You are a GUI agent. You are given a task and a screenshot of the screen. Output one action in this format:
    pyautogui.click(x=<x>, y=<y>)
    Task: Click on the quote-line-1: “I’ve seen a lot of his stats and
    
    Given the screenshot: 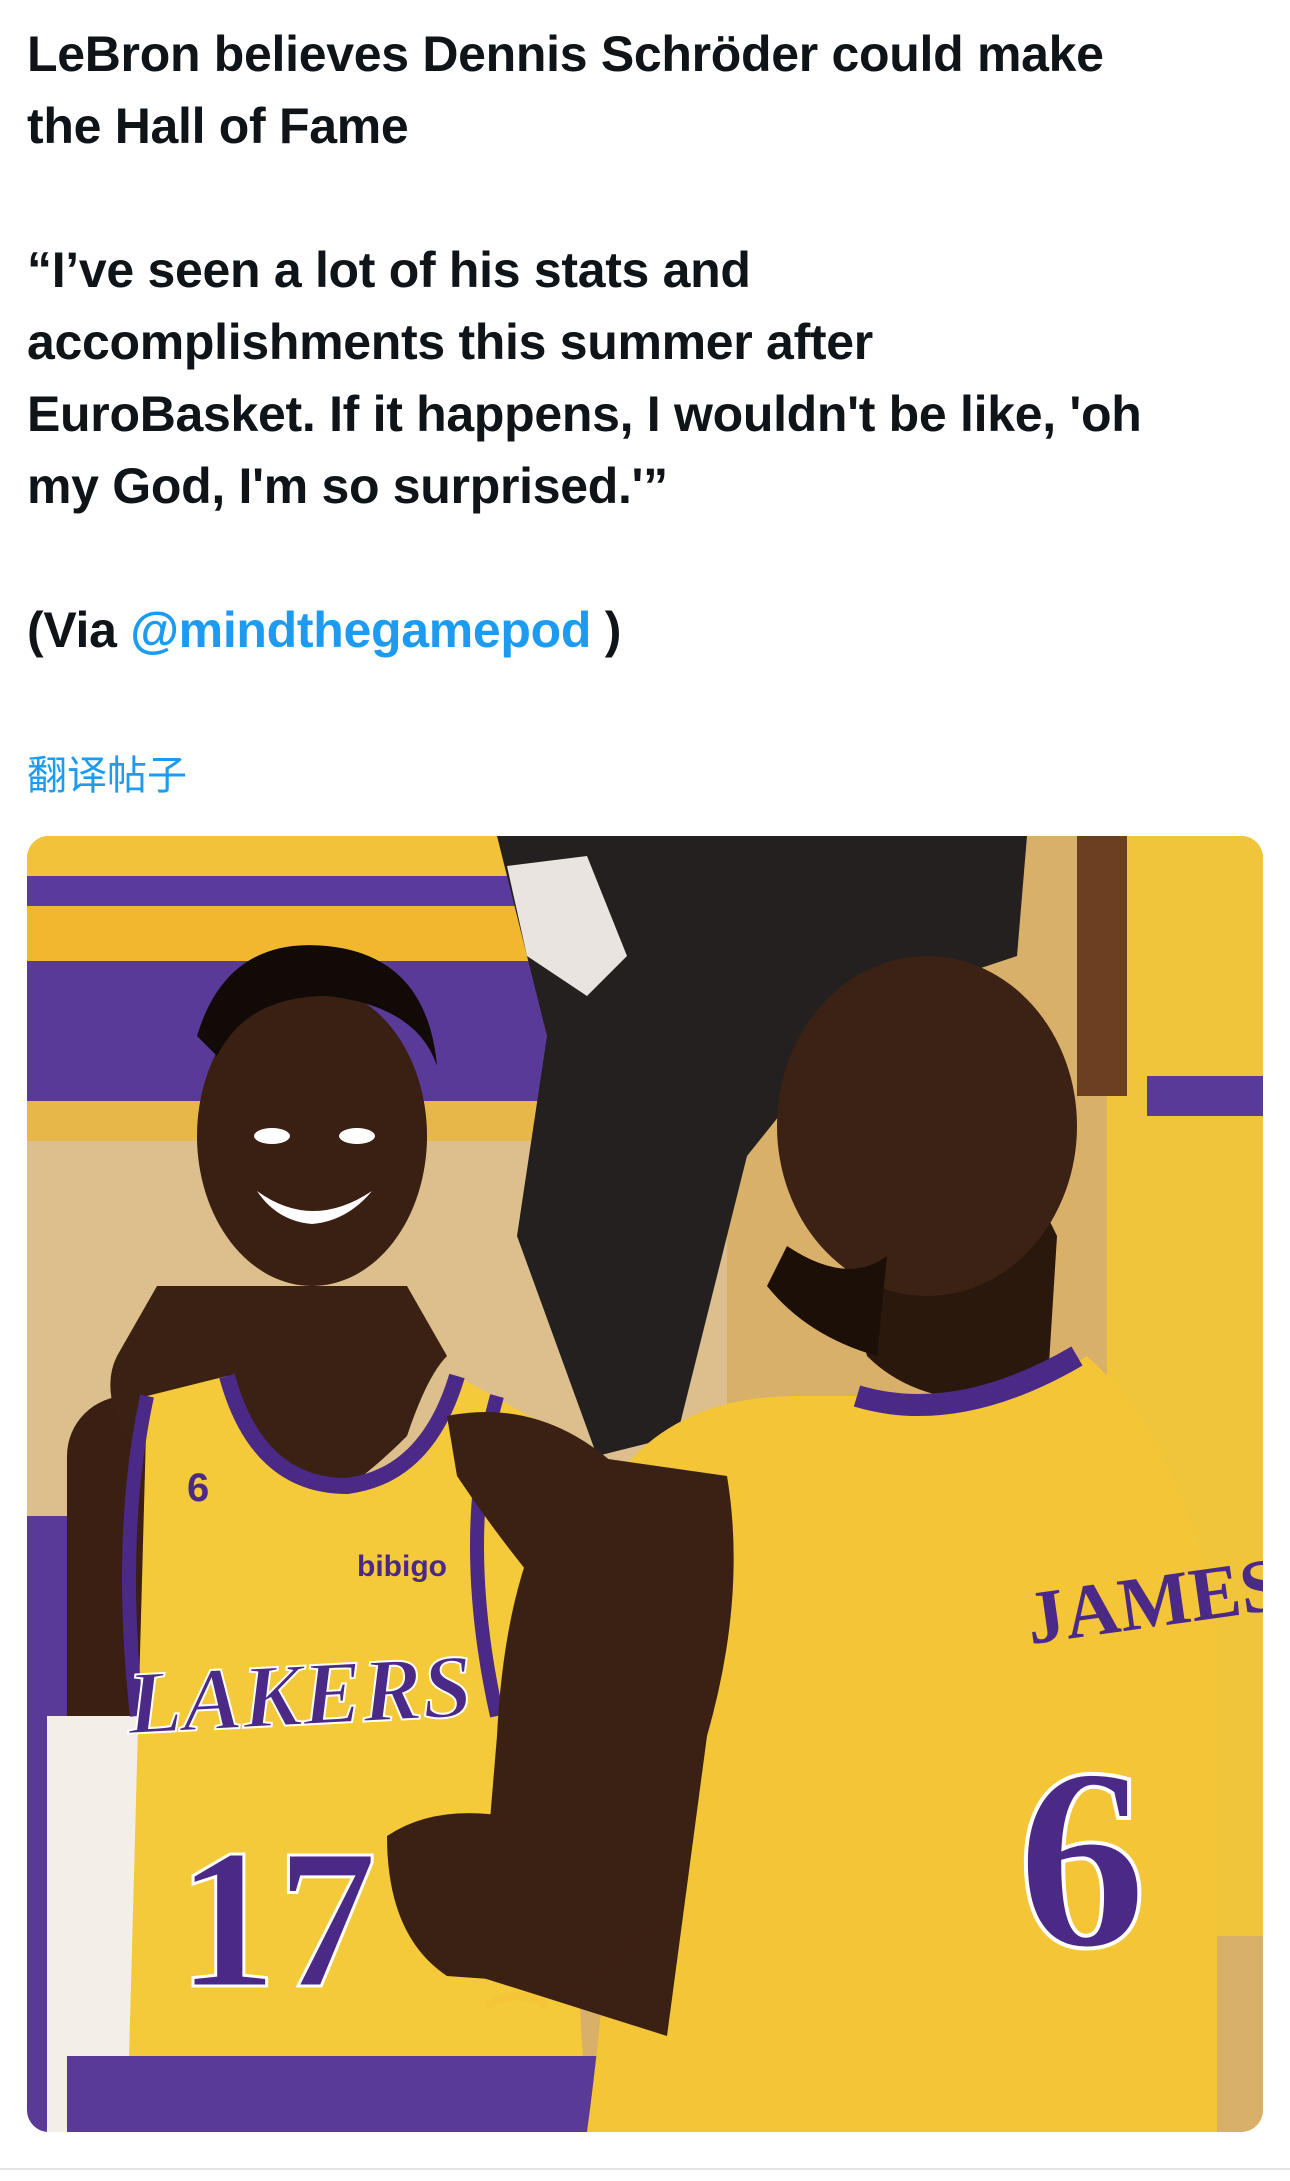 What is the action you would take?
    pyautogui.click(x=389, y=270)
    